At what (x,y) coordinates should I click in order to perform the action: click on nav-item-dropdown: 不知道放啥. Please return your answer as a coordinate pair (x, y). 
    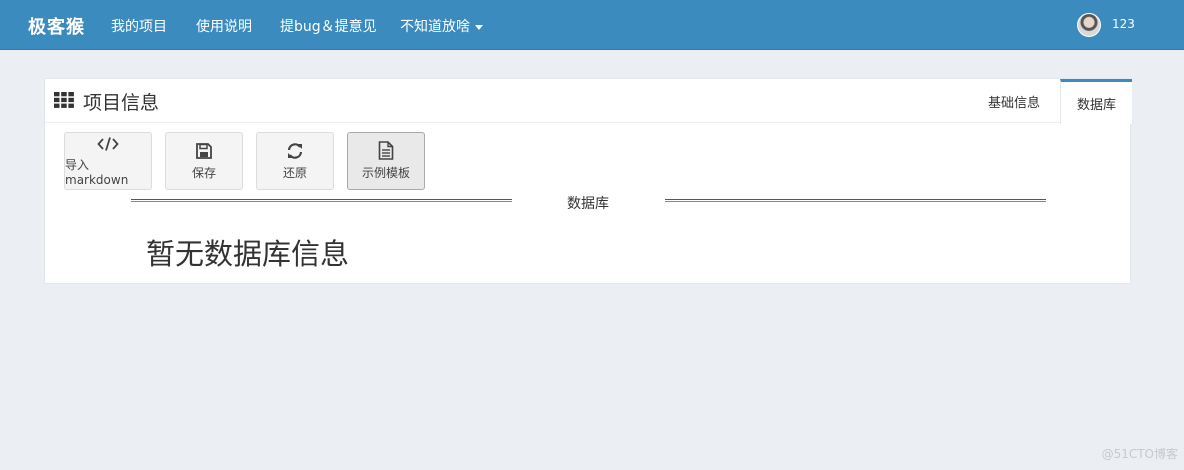
    Looking at the image, I should click on (441, 26).